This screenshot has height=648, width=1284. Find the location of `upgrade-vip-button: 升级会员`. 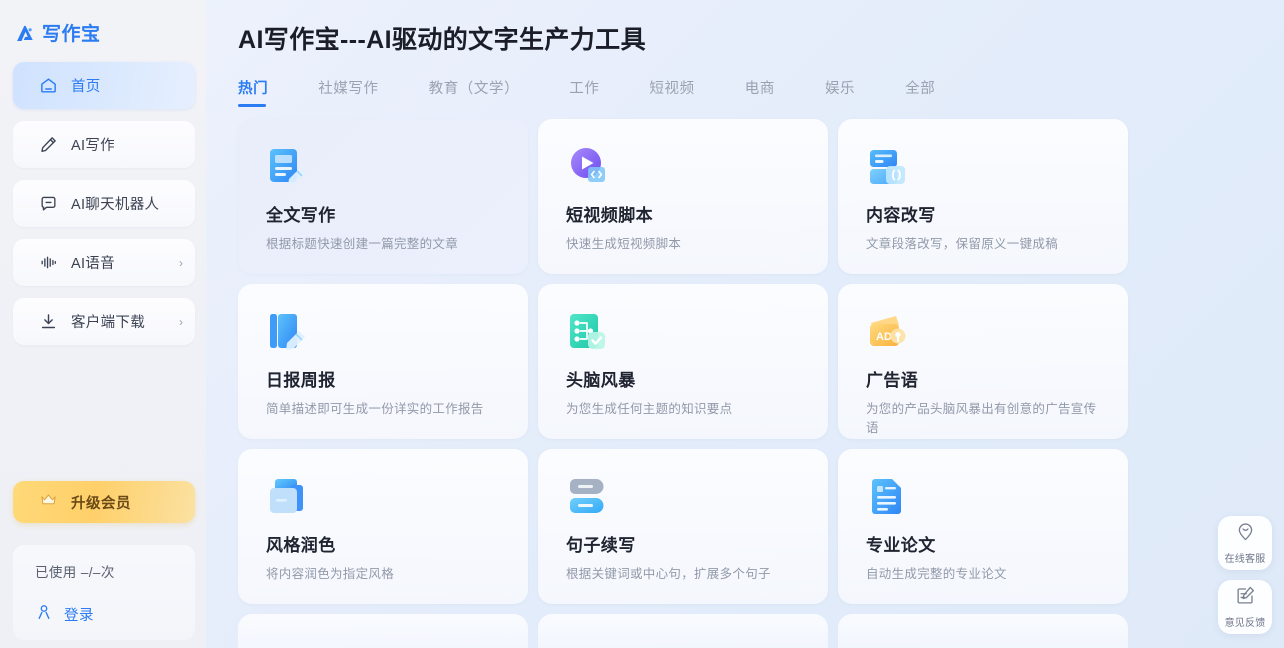

upgrade-vip-button: 升级会员 is located at coordinates (104, 502).